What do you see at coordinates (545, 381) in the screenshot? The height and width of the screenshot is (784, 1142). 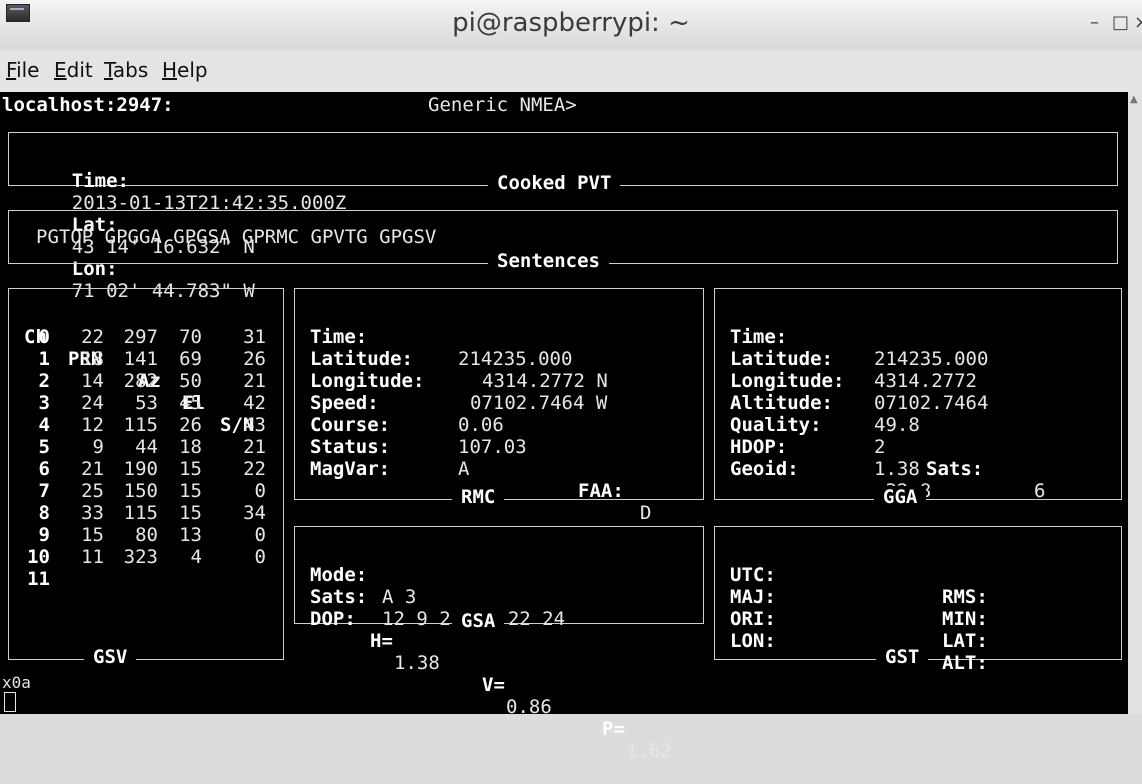 I see `rmc-latitude: 4314.2772 N` at bounding box center [545, 381].